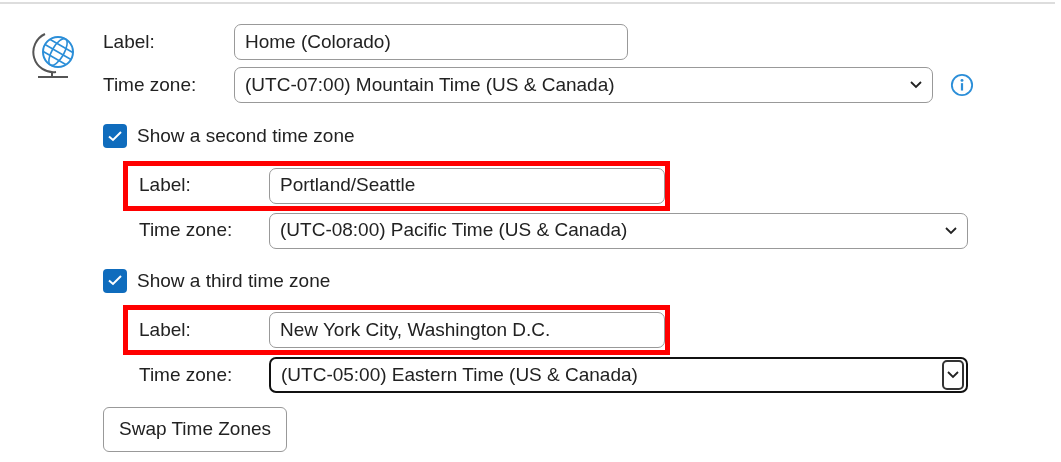  What do you see at coordinates (234, 280) in the screenshot?
I see `checkbox-label: Show a third time zone` at bounding box center [234, 280].